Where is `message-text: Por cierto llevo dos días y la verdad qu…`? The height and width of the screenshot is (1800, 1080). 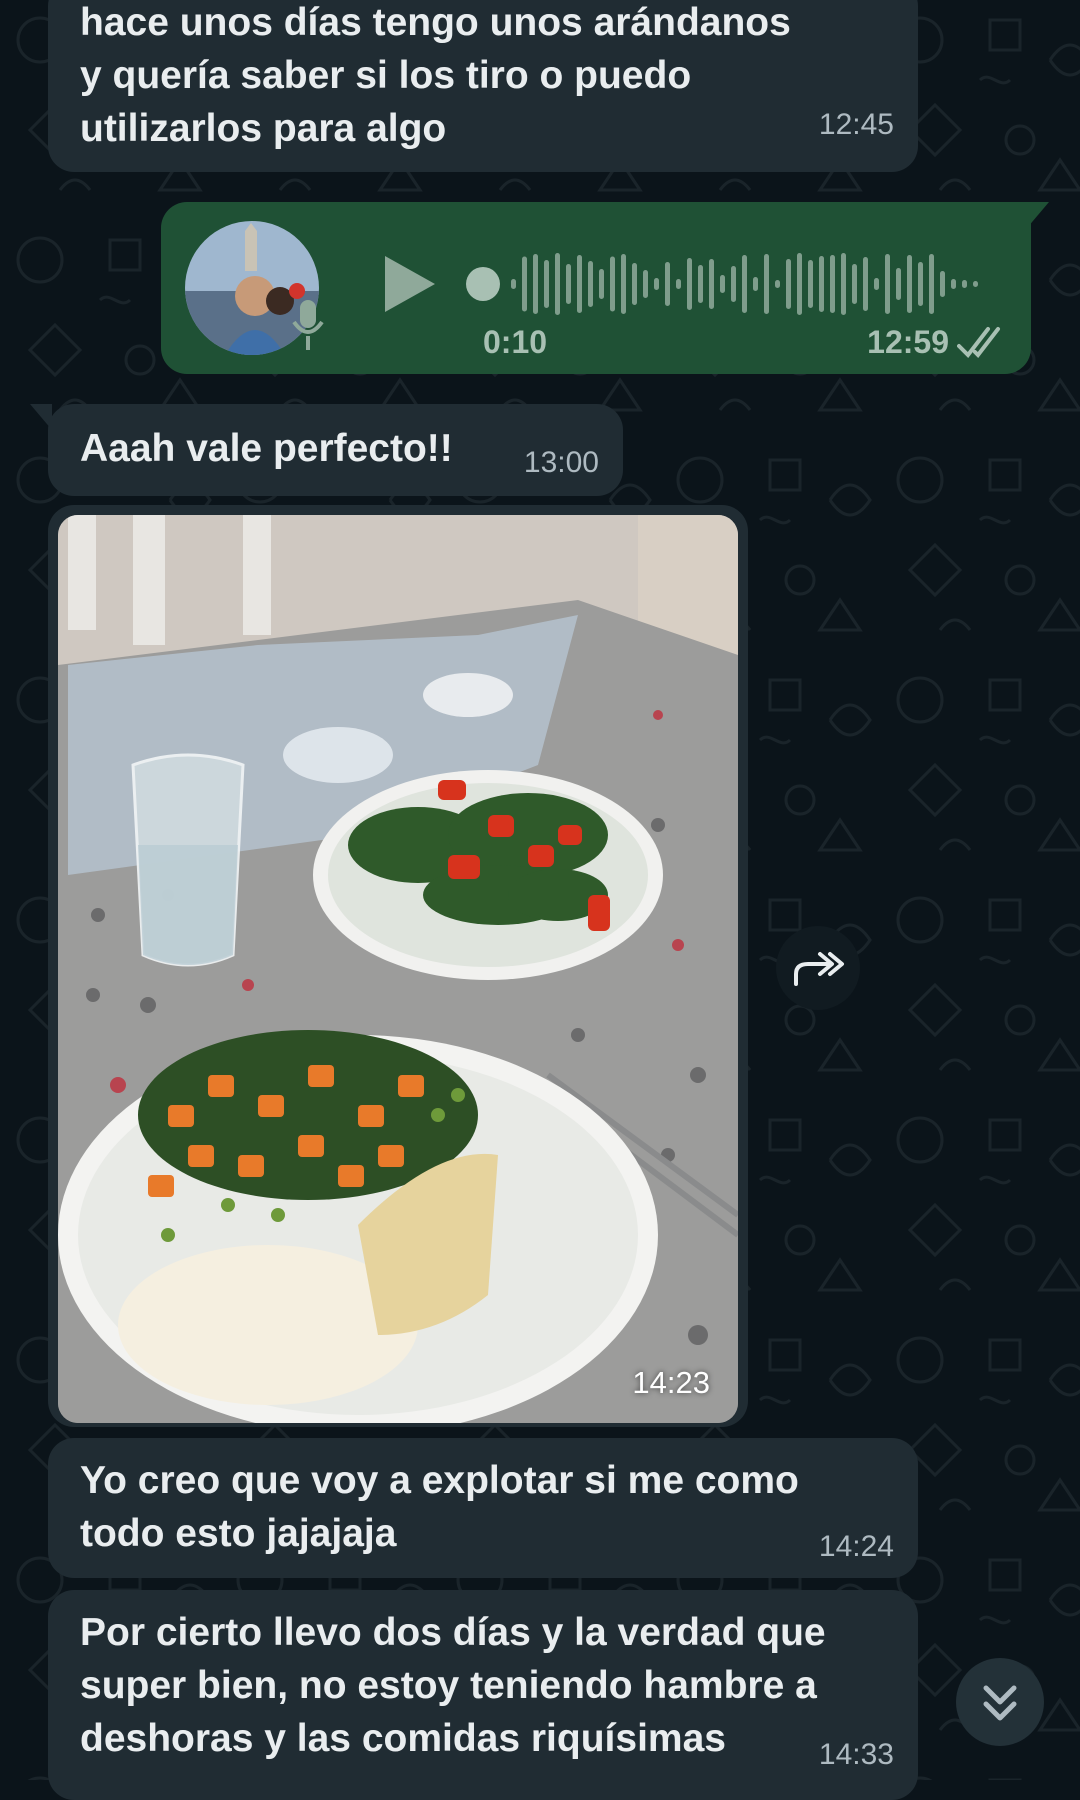 message-text: Por cierto llevo dos días y la verdad qu… is located at coordinates (453, 1685).